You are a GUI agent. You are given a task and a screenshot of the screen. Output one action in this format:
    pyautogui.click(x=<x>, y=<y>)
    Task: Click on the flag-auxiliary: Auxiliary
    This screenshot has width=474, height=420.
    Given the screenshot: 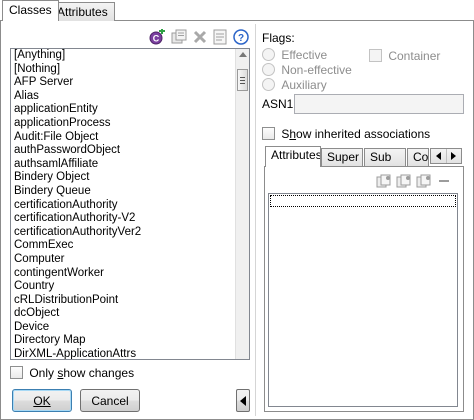 What is the action you would take?
    pyautogui.click(x=294, y=84)
    